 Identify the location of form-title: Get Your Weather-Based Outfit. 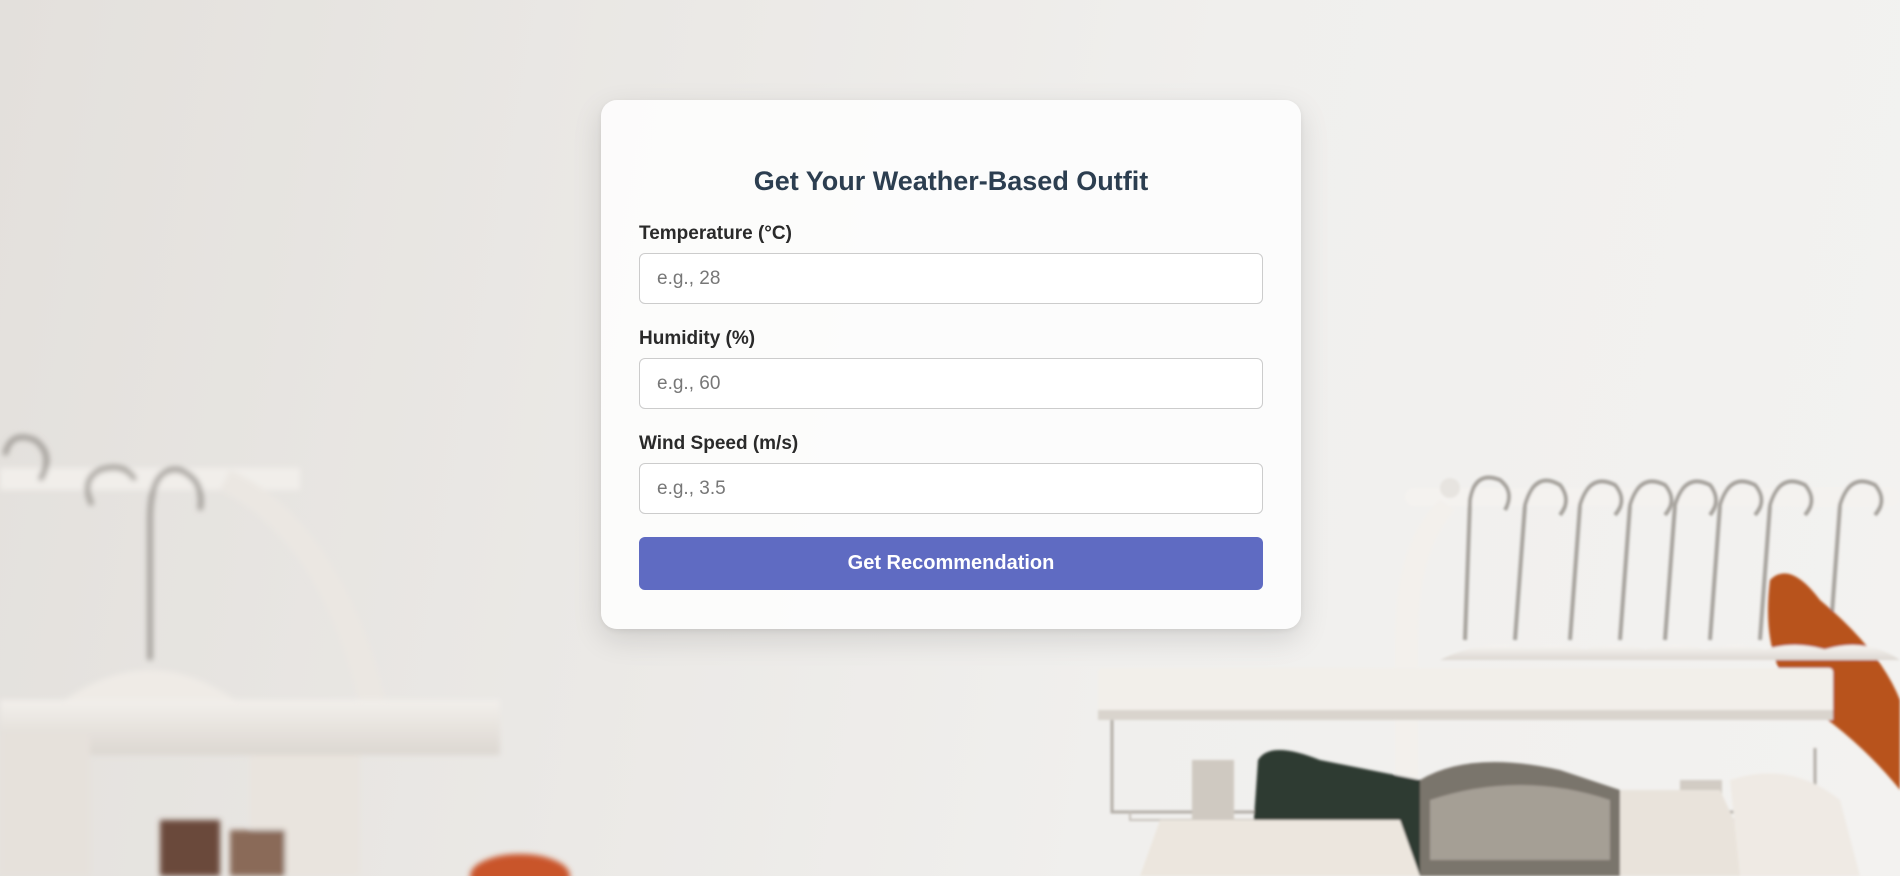
(951, 181).